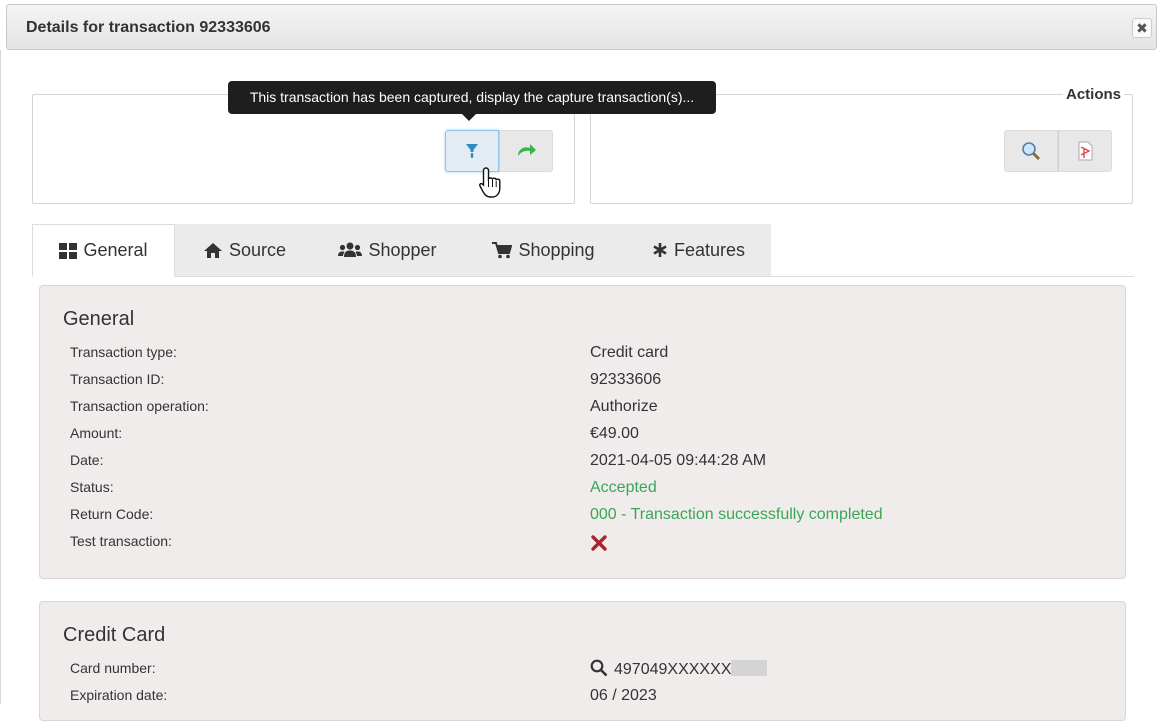 The height and width of the screenshot is (721, 1161). Describe the element at coordinates (749, 668) in the screenshot. I see `masked-digits` at that location.